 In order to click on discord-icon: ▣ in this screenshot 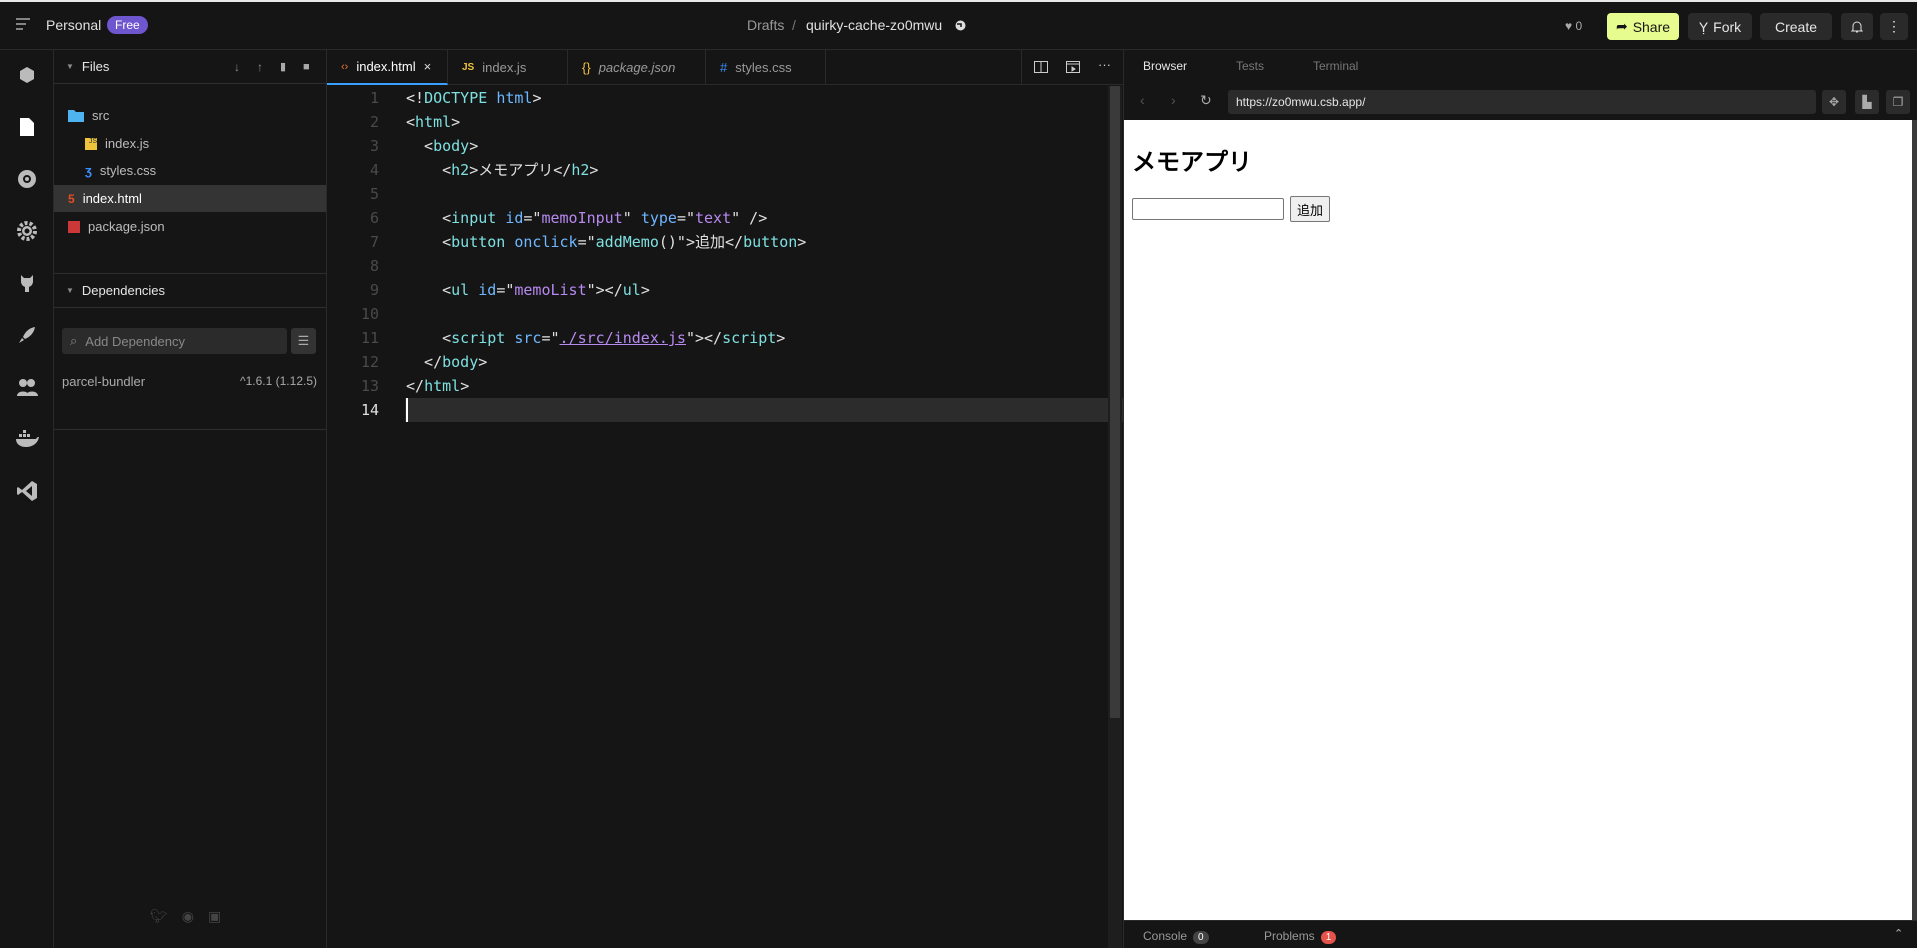, I will do `click(214, 916)`.